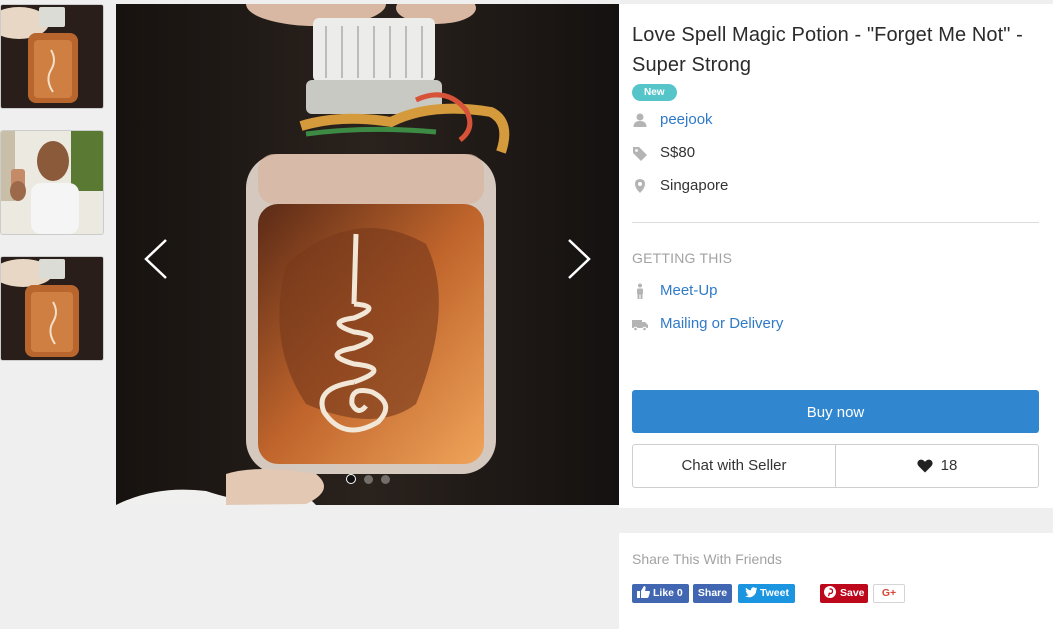  What do you see at coordinates (889, 593) in the screenshot?
I see `google-plus-button: G+` at bounding box center [889, 593].